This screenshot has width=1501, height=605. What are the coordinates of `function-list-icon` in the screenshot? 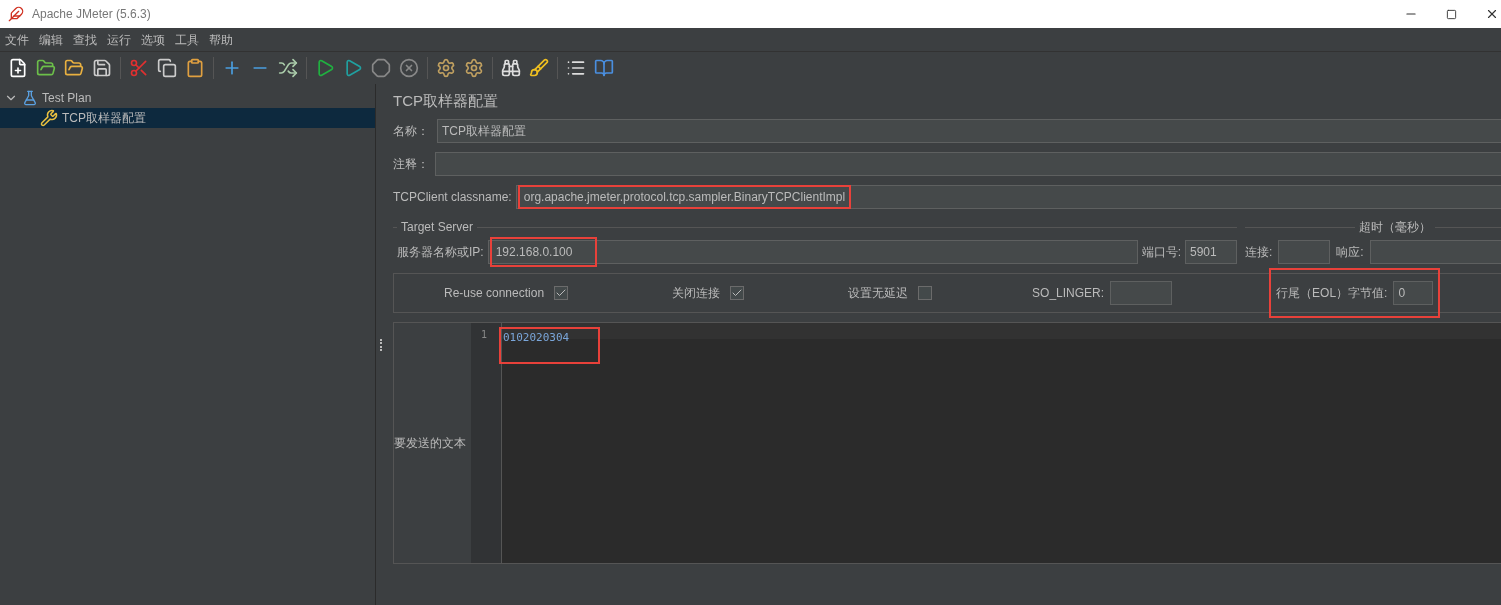 It's located at (576, 68).